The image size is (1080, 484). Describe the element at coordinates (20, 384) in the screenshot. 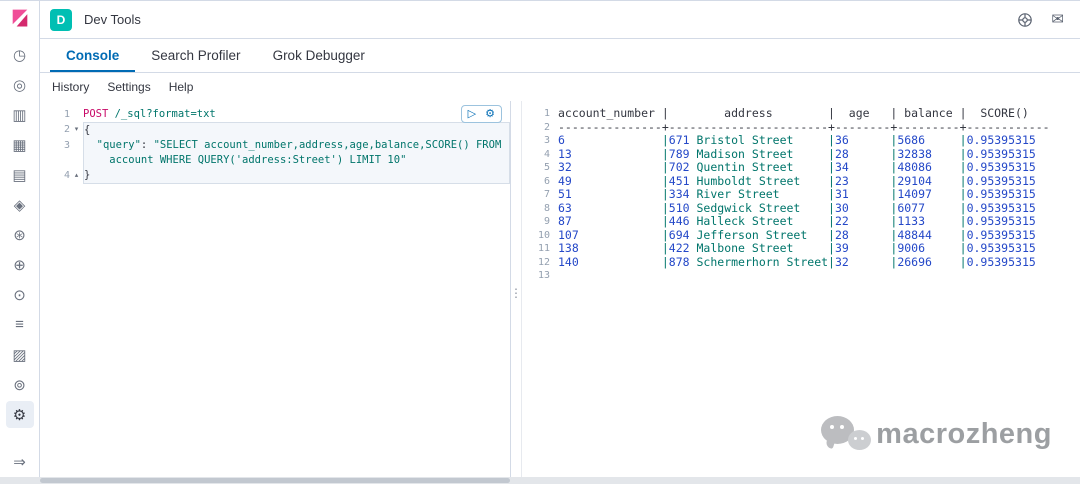

I see `sidebar-item-monitoring-icon: ⊚` at that location.